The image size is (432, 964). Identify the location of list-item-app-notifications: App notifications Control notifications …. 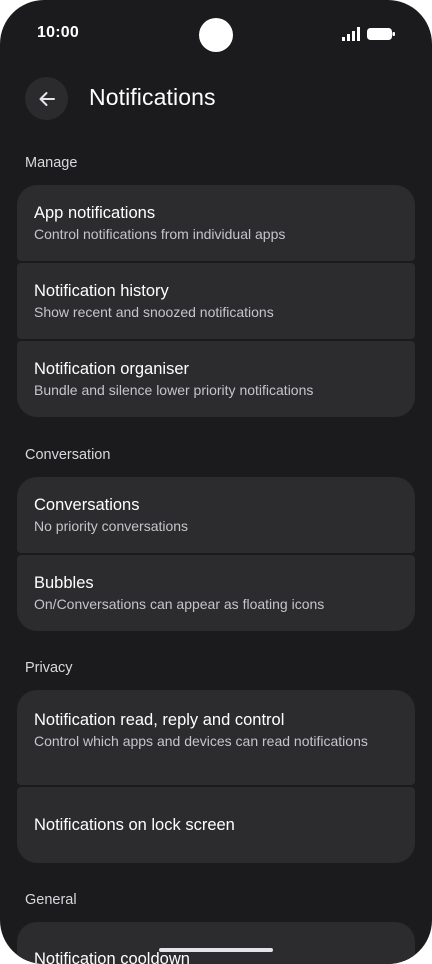
(216, 223).